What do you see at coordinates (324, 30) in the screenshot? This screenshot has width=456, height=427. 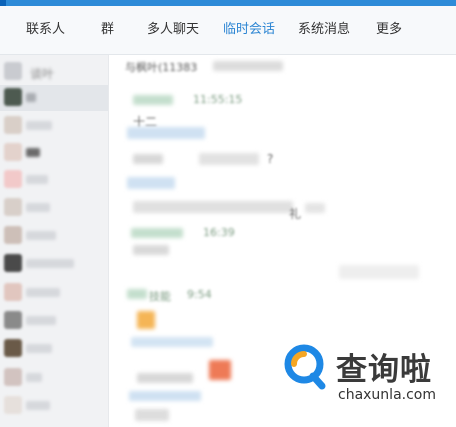 I see `tab-system-messages: 系统消息` at bounding box center [324, 30].